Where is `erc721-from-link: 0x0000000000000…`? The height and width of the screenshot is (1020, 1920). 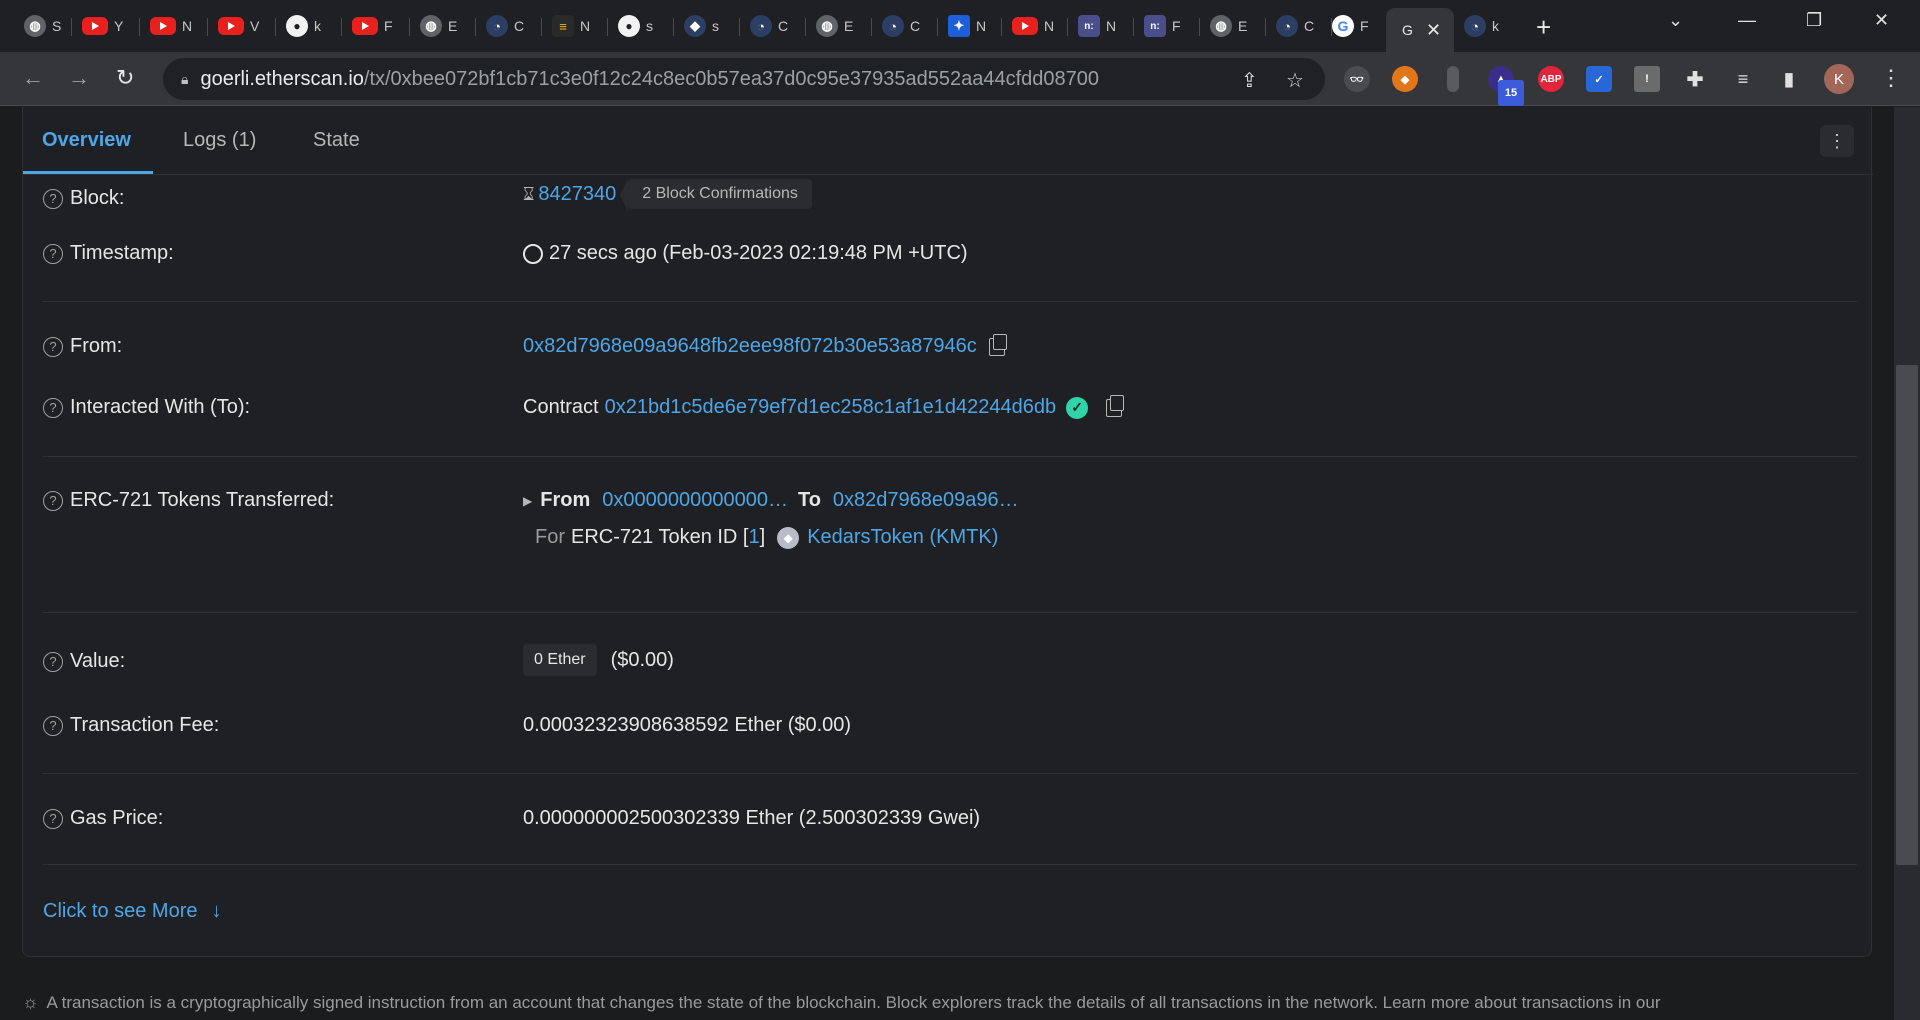
erc721-from-link: 0x0000000000000… is located at coordinates (695, 500).